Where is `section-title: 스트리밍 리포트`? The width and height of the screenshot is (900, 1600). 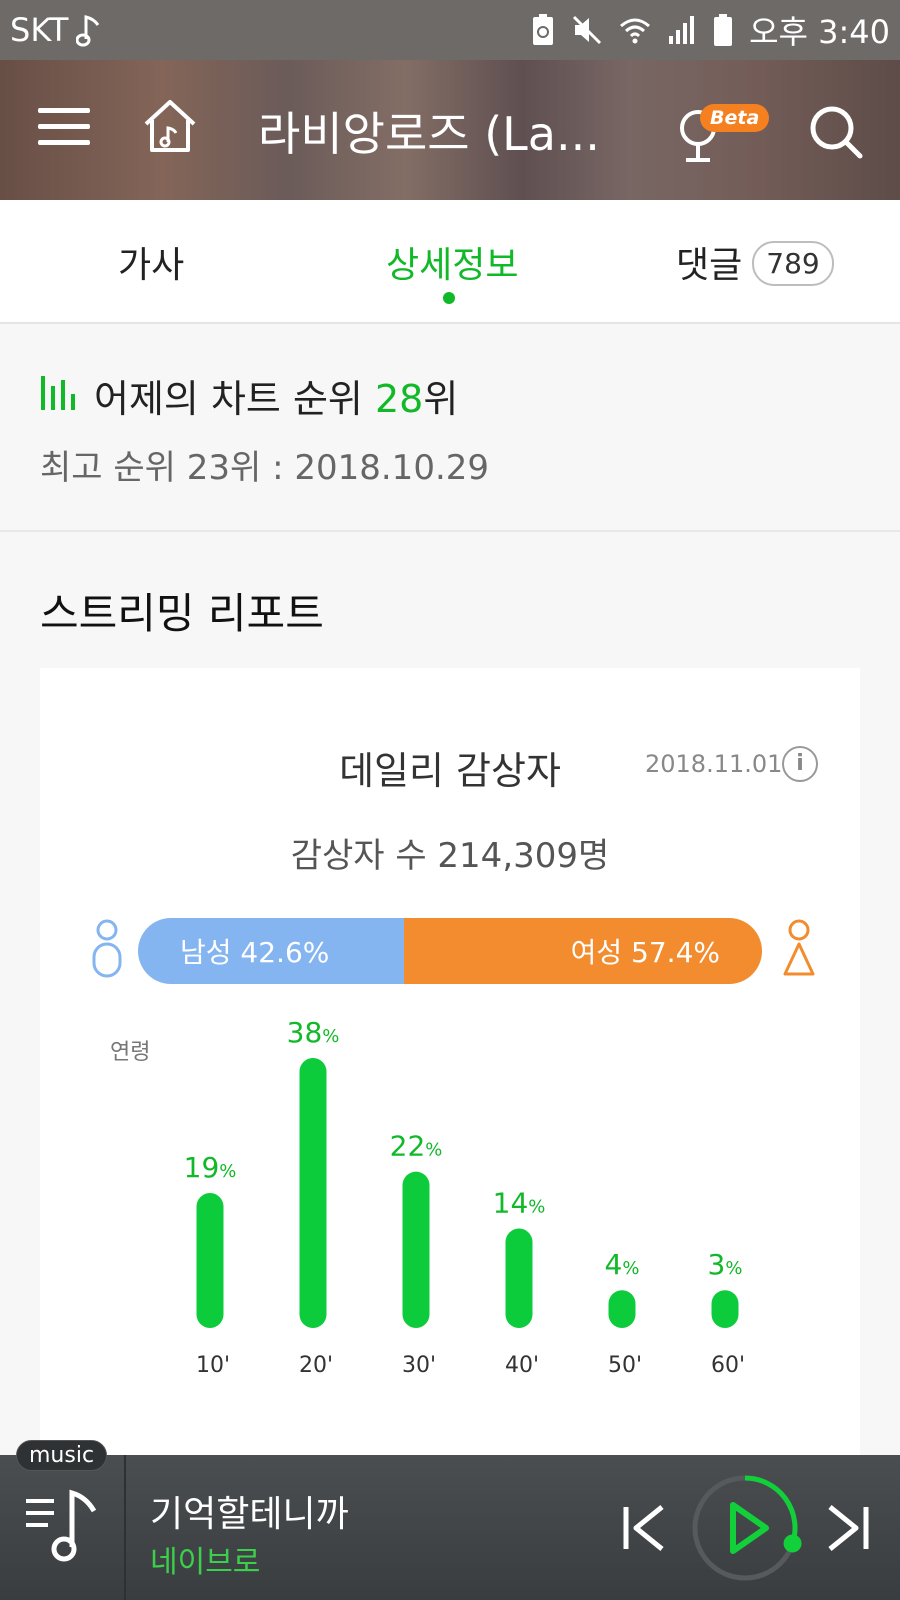
section-title: 스트리밍 리포트 is located at coordinates (182, 613).